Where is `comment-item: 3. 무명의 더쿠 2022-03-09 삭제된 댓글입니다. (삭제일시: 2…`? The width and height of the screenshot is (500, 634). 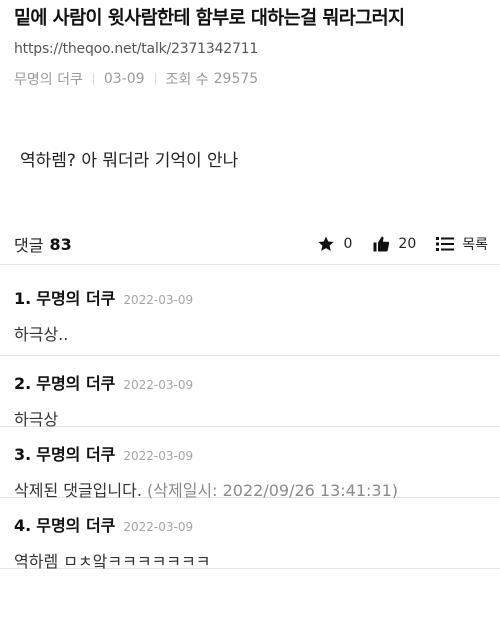
comment-item: 3. 무명의 더쿠 2022-03-09 삭제된 댓글입니다. (삭제일시: 2… is located at coordinates (250, 463).